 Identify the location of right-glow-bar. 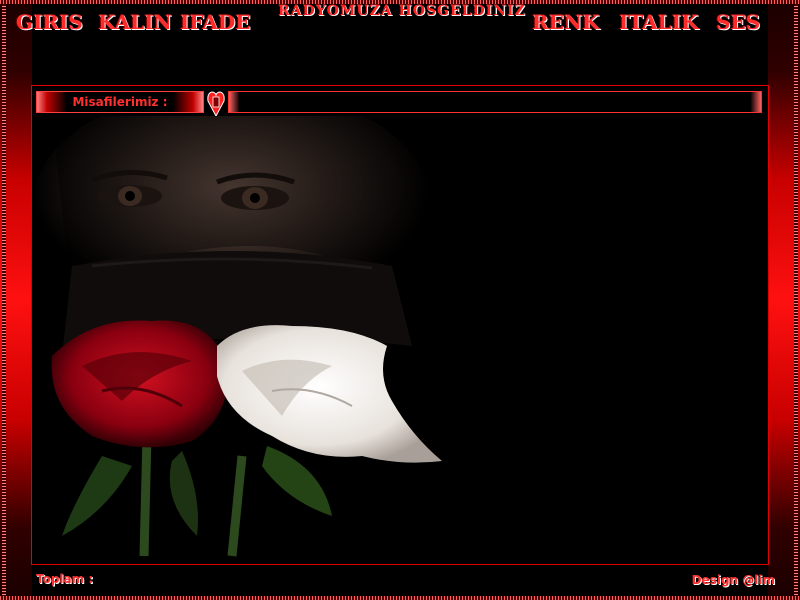
(784, 300).